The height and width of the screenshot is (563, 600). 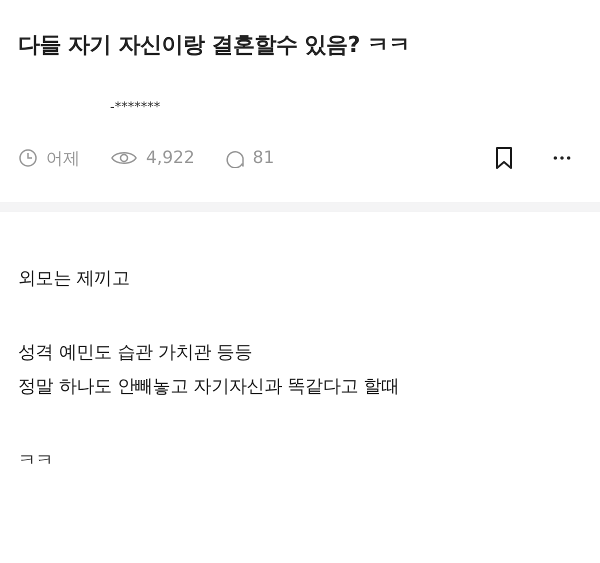 What do you see at coordinates (36, 461) in the screenshot?
I see `body-text: ㅋㅋ` at bounding box center [36, 461].